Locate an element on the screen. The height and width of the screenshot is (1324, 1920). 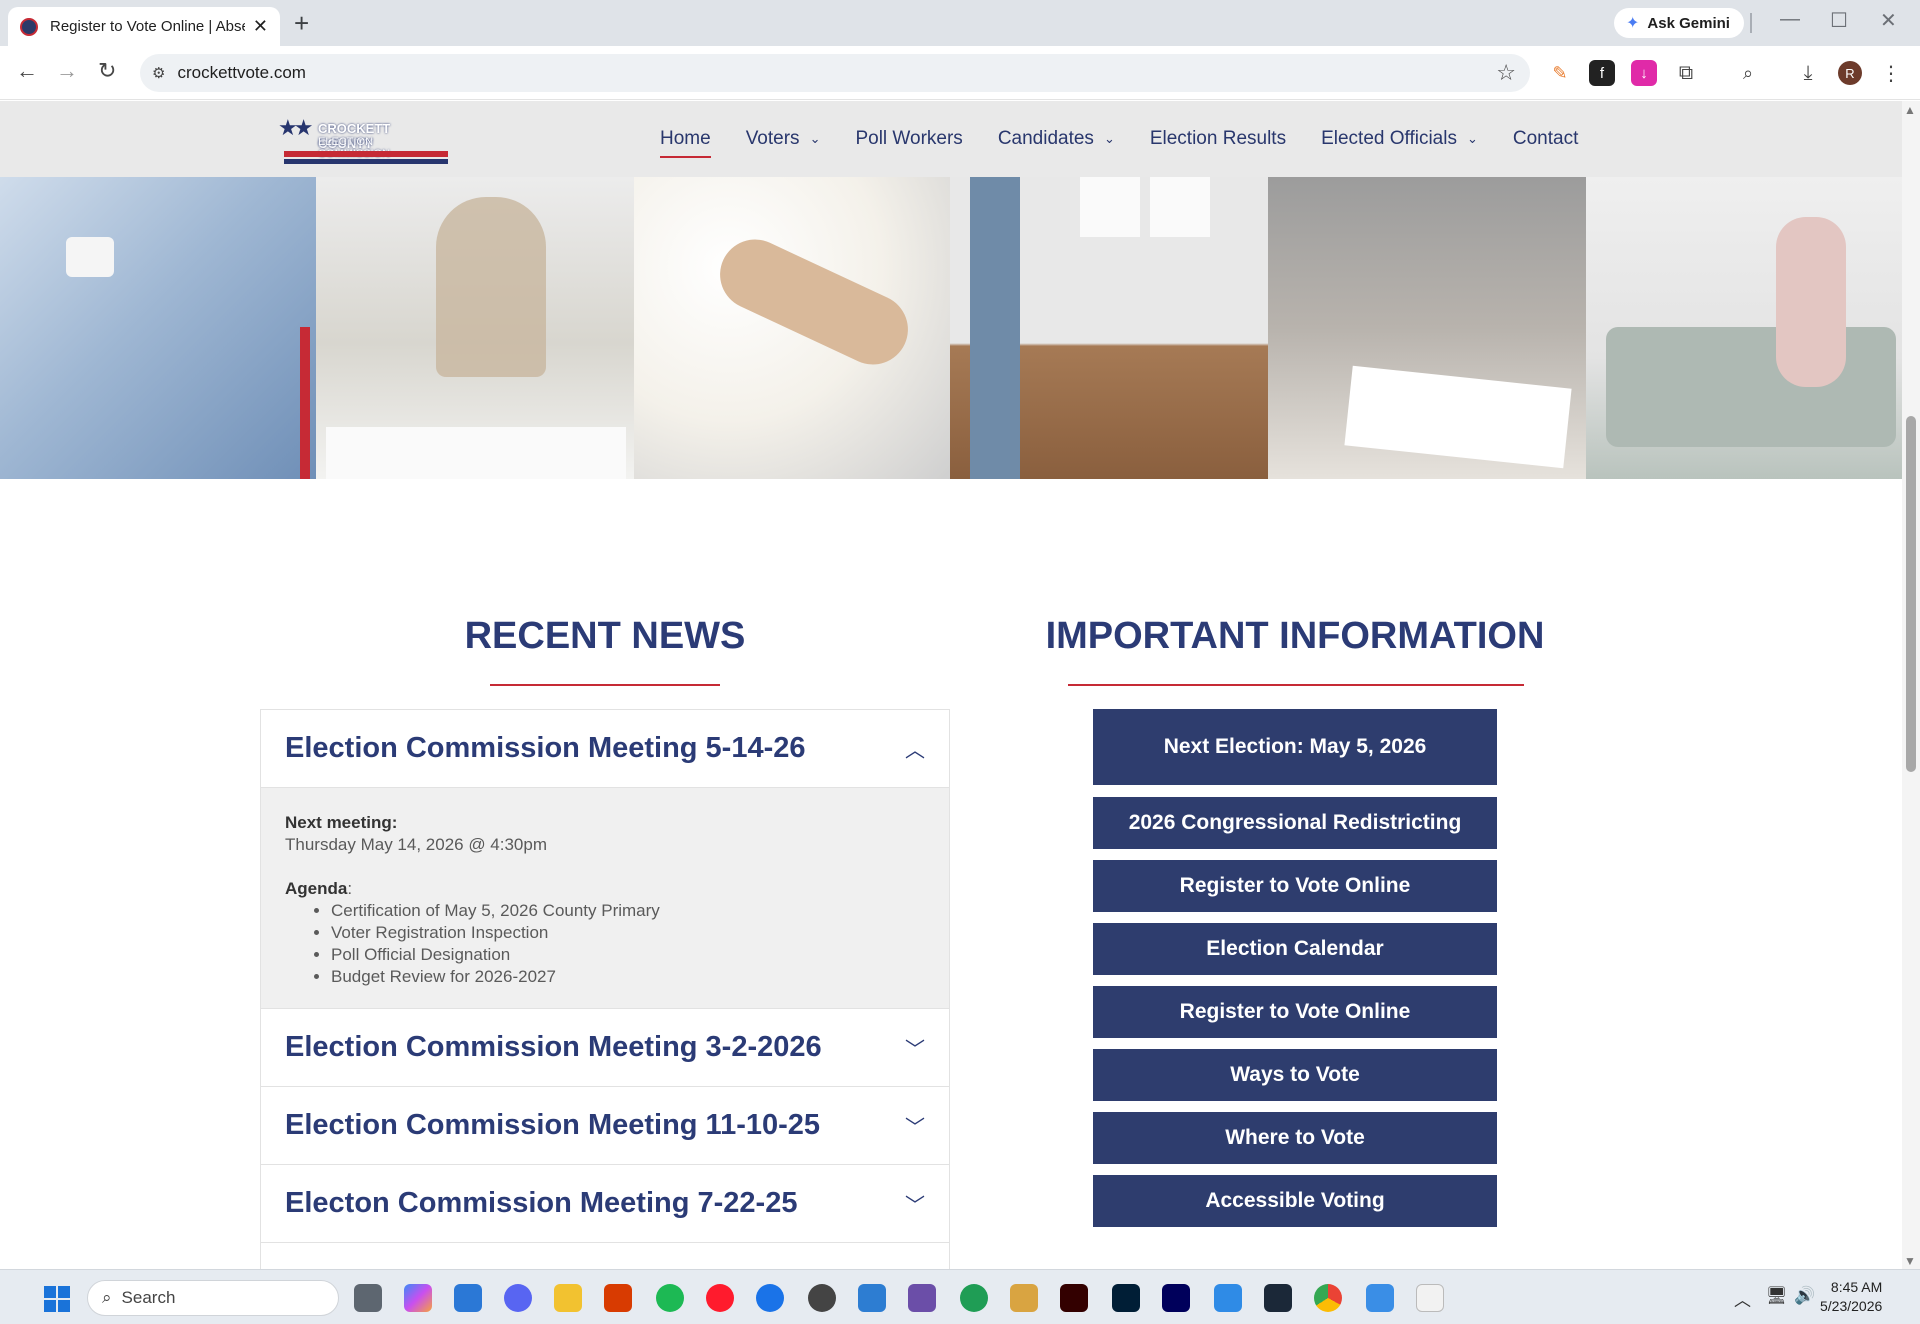
extensions-puzzle-icon: ⧉ is located at coordinates (1686, 73).